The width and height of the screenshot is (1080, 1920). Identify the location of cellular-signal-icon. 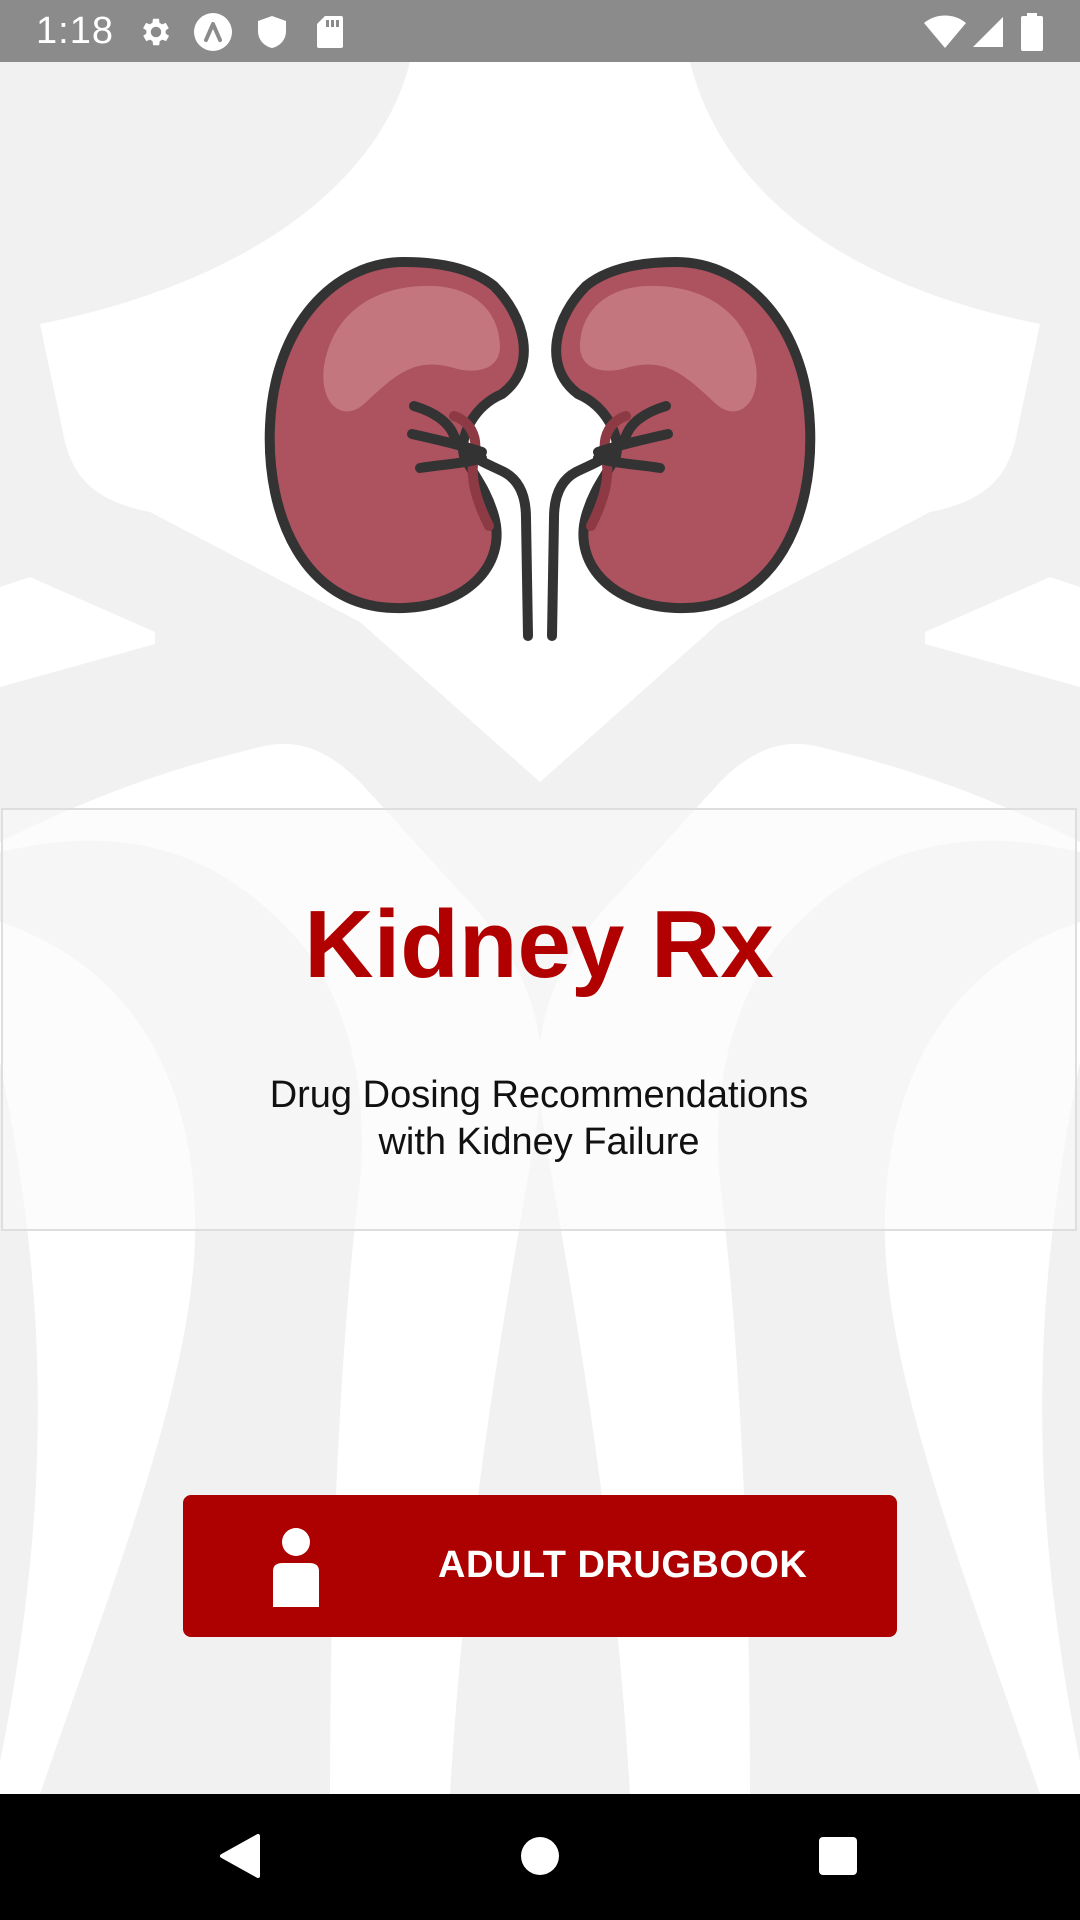
(988, 32).